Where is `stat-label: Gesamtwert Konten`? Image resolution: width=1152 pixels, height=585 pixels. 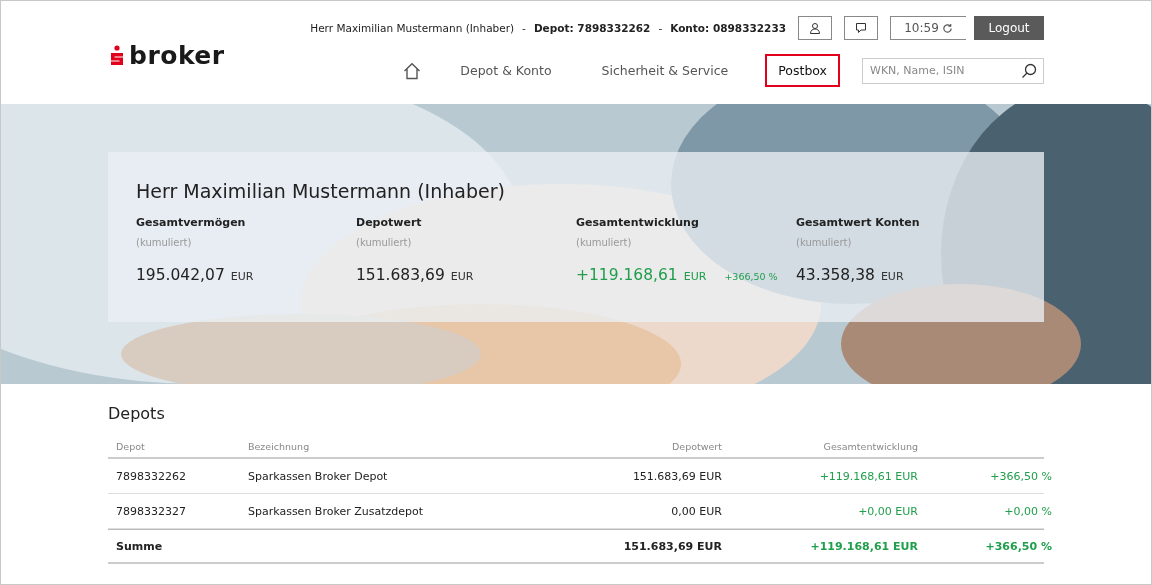
stat-label: Gesamtwert Konten is located at coordinates (858, 222).